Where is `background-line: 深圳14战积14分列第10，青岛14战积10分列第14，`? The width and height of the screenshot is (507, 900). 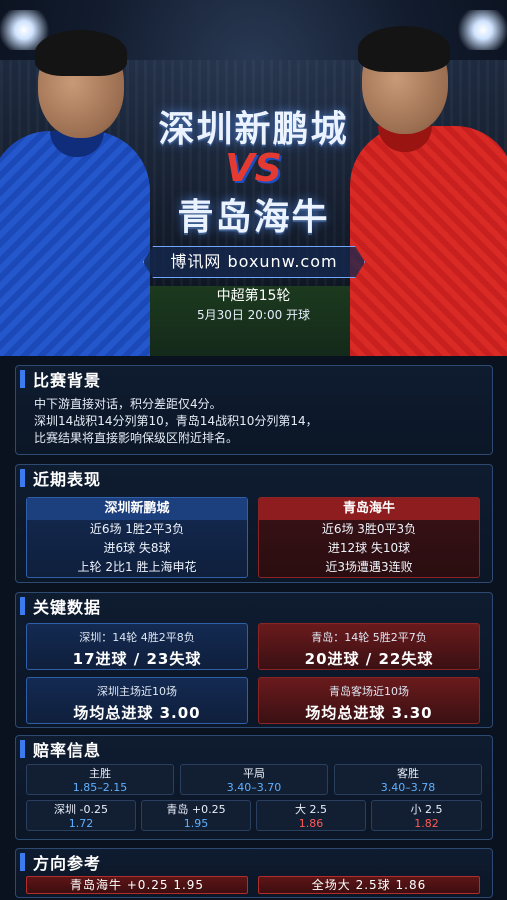 background-line: 深圳14战积14分列第10，青岛14战积10分列第14， is located at coordinates (176, 421).